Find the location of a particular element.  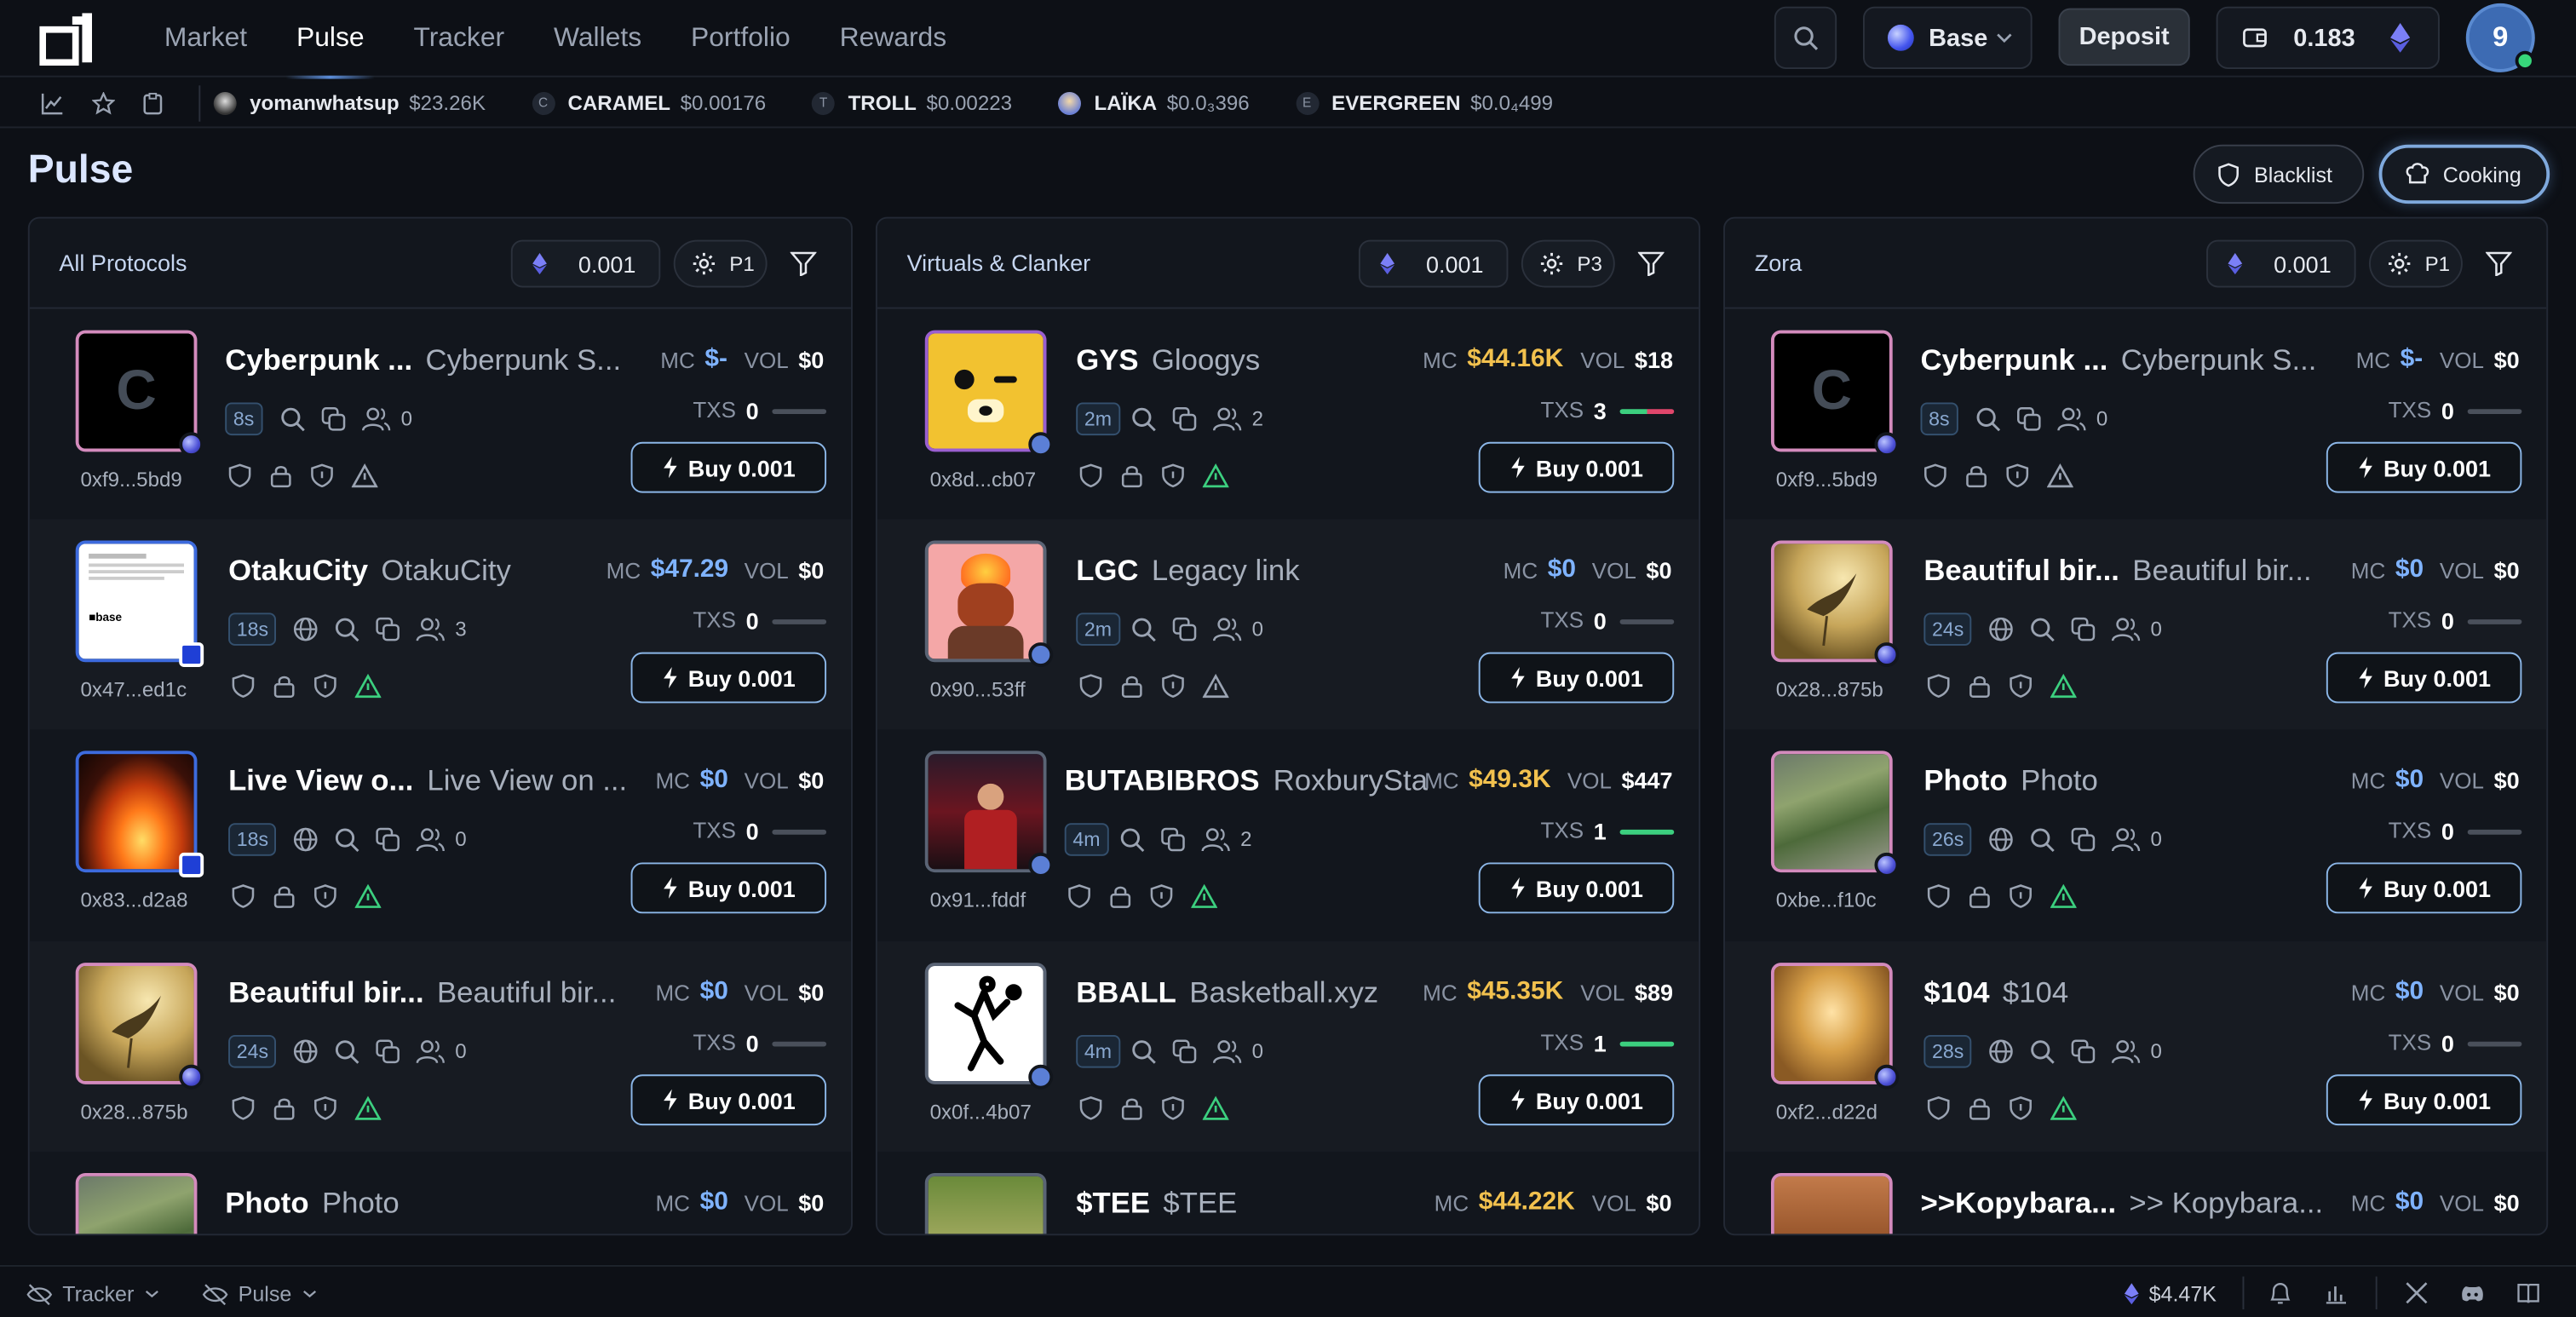

token-address: 0x0f...4b07 is located at coordinates (981, 1112).